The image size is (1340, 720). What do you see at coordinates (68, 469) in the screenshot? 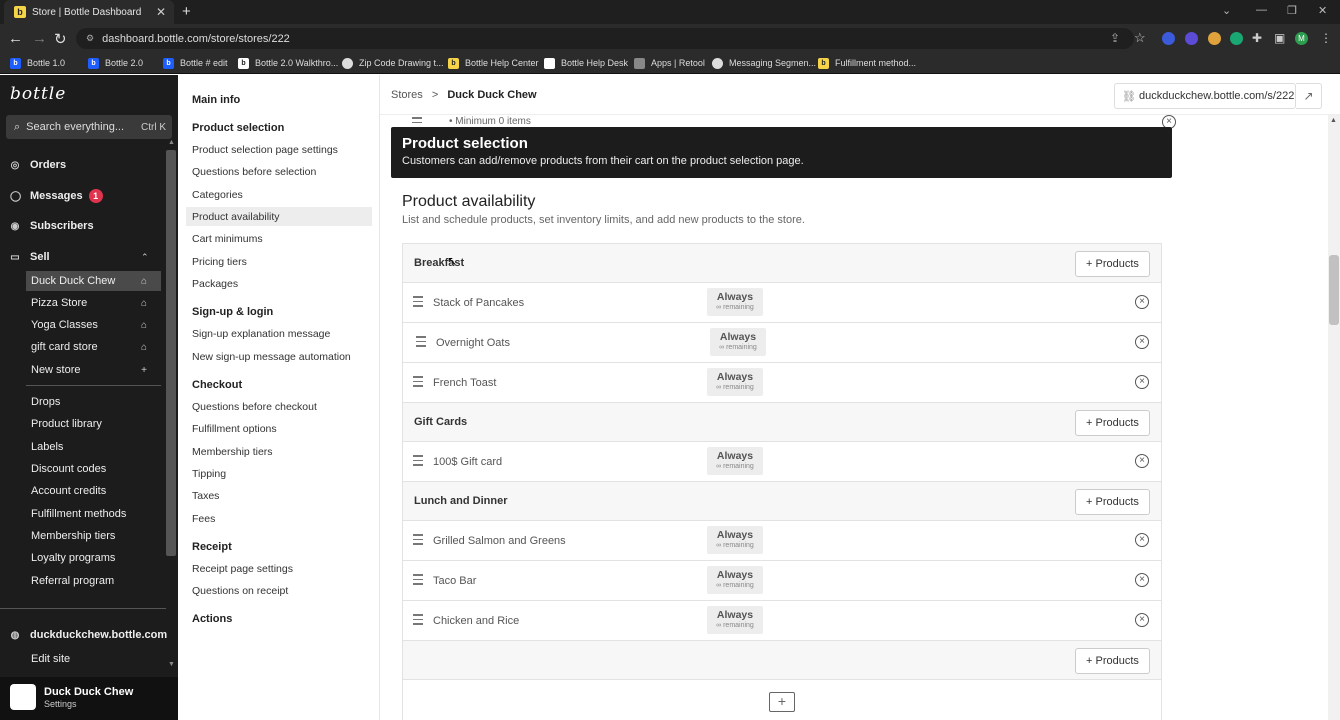
I see `sidebar-item-discount-codes: Discount codes` at bounding box center [68, 469].